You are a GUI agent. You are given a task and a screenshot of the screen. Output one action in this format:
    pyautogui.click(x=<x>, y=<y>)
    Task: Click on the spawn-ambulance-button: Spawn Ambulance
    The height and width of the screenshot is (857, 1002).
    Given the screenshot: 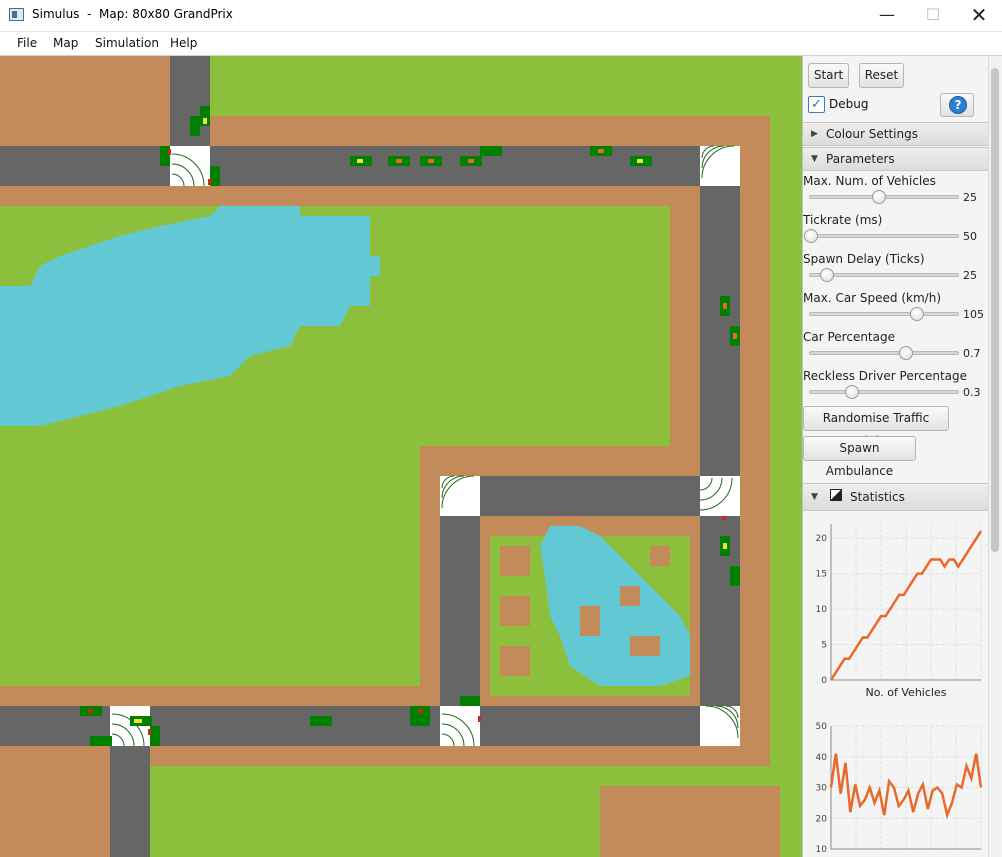 What is the action you would take?
    pyautogui.click(x=859, y=457)
    